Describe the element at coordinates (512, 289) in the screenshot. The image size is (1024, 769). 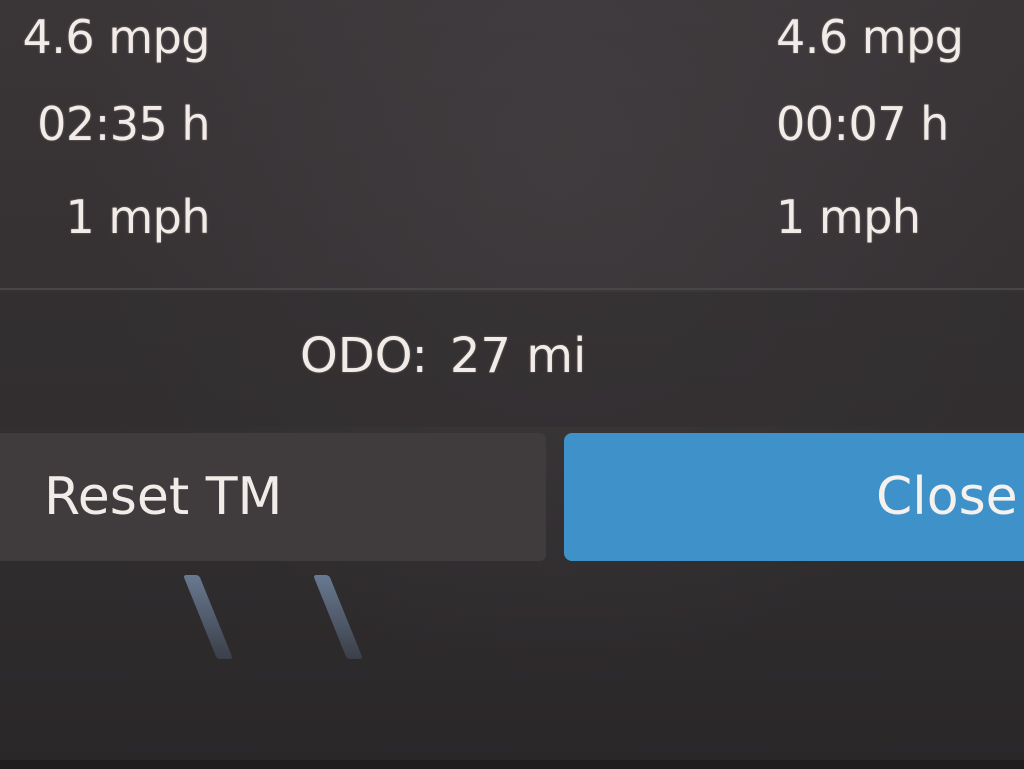
I see `section-divider` at that location.